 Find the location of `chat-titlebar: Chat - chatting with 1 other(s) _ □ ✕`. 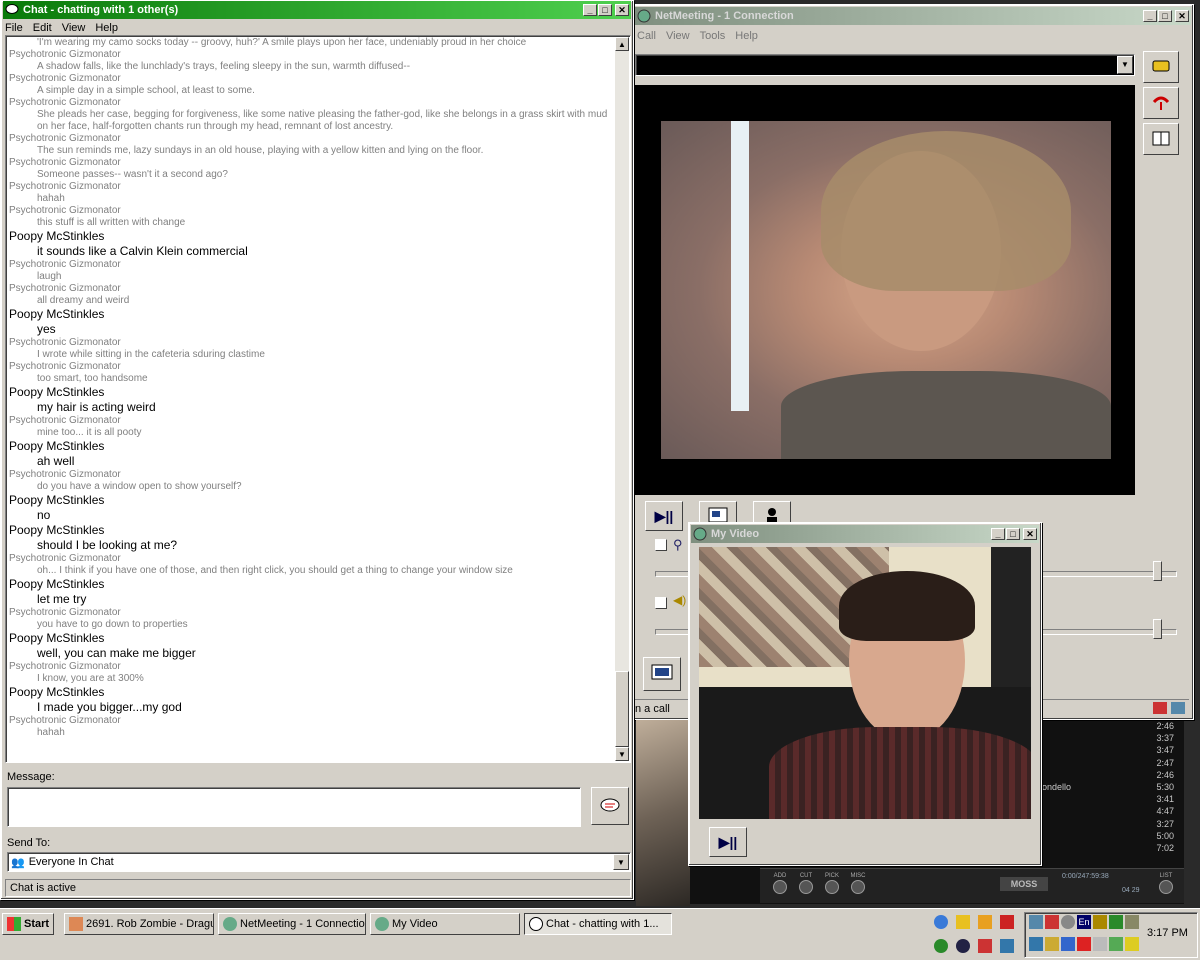

chat-titlebar: Chat - chatting with 1 other(s) _ □ ✕ is located at coordinates (317, 10).